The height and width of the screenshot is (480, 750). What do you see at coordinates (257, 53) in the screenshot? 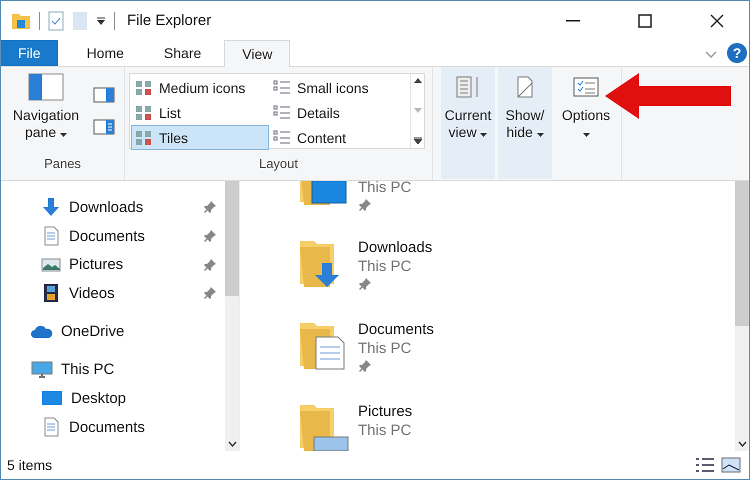
I see `ribbon-tab: View` at bounding box center [257, 53].